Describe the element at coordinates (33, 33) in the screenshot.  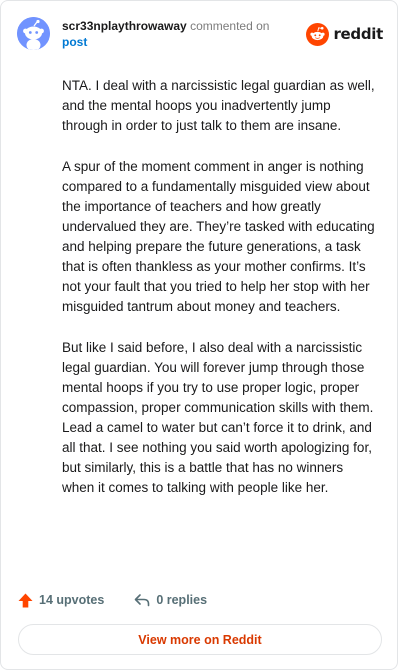
I see `snoo-avatar-icon` at that location.